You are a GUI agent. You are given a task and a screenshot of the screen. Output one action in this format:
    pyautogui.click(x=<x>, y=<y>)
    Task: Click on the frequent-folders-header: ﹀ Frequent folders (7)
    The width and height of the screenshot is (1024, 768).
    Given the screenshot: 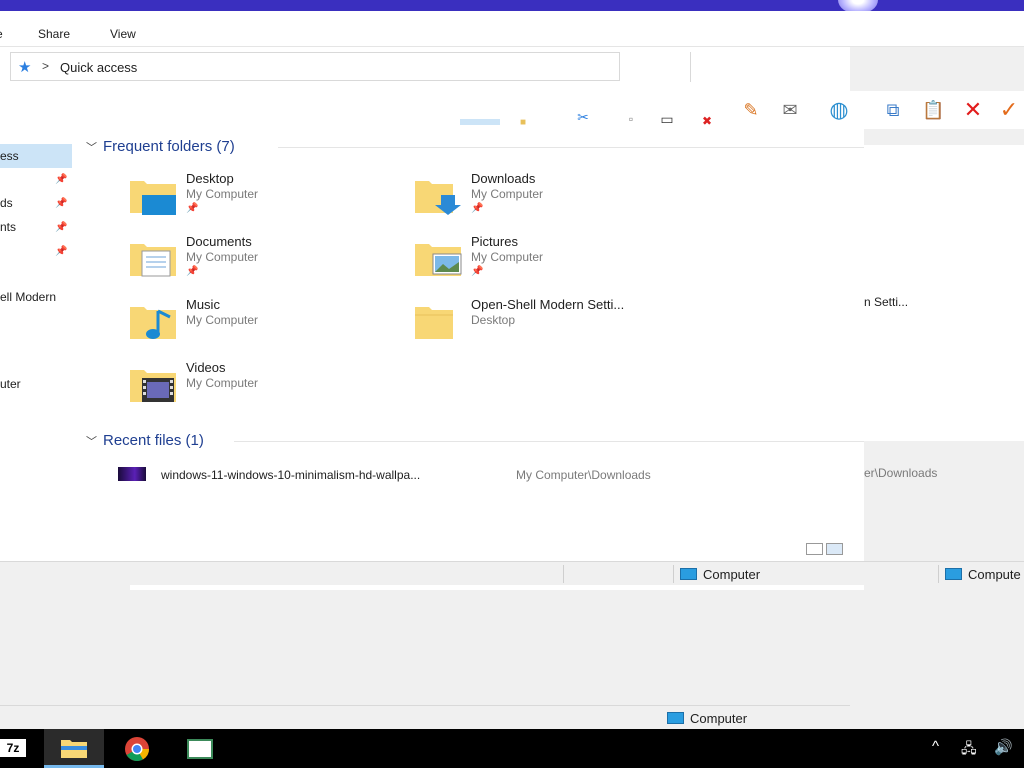 What is the action you would take?
    pyautogui.click(x=160, y=146)
    